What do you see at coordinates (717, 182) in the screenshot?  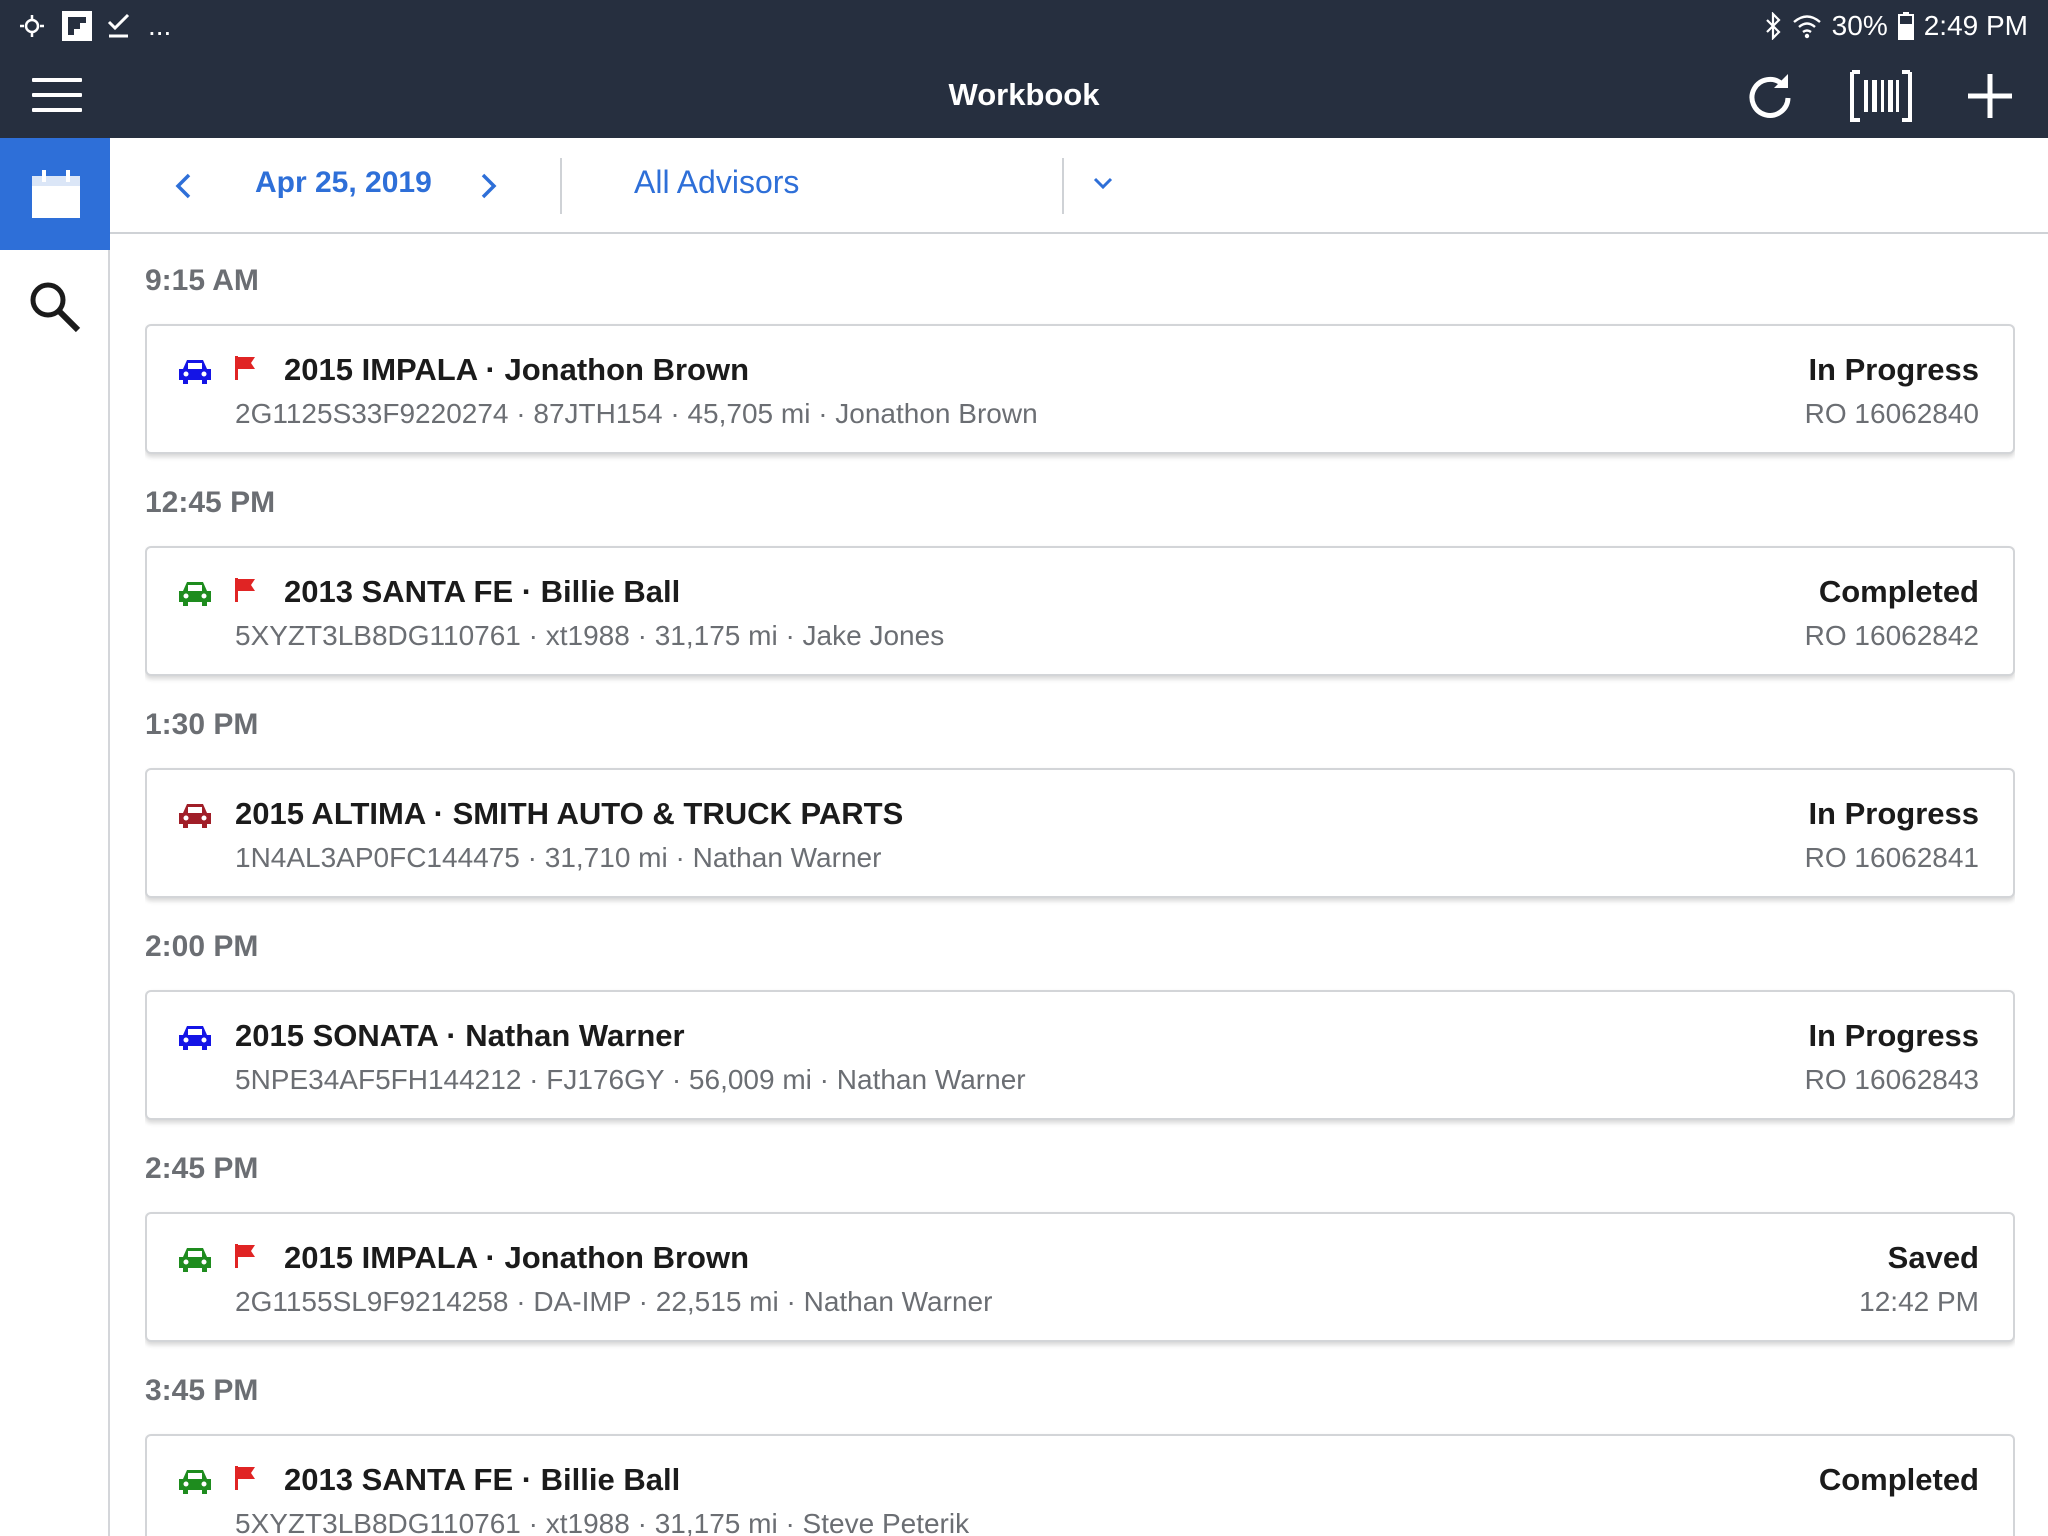 I see `advisor-dropdown-value: All Advisors` at bounding box center [717, 182].